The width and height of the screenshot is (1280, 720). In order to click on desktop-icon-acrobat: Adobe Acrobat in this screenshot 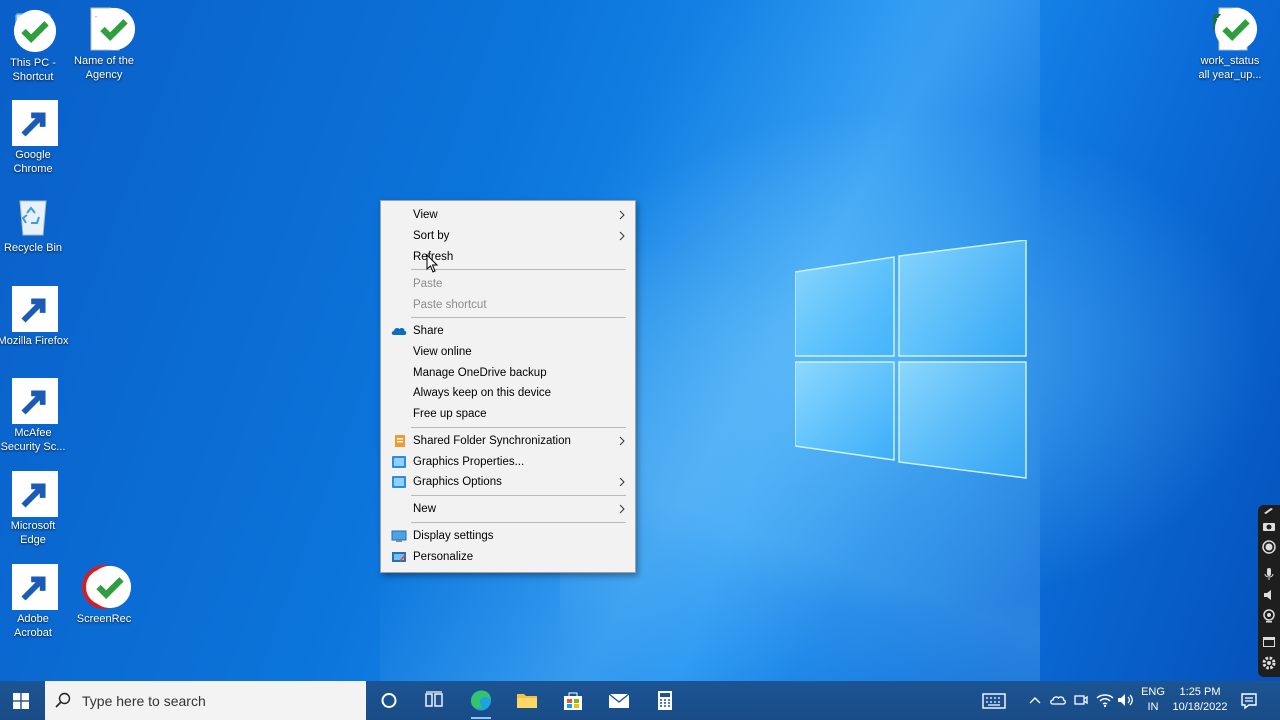, I will do `click(34, 602)`.